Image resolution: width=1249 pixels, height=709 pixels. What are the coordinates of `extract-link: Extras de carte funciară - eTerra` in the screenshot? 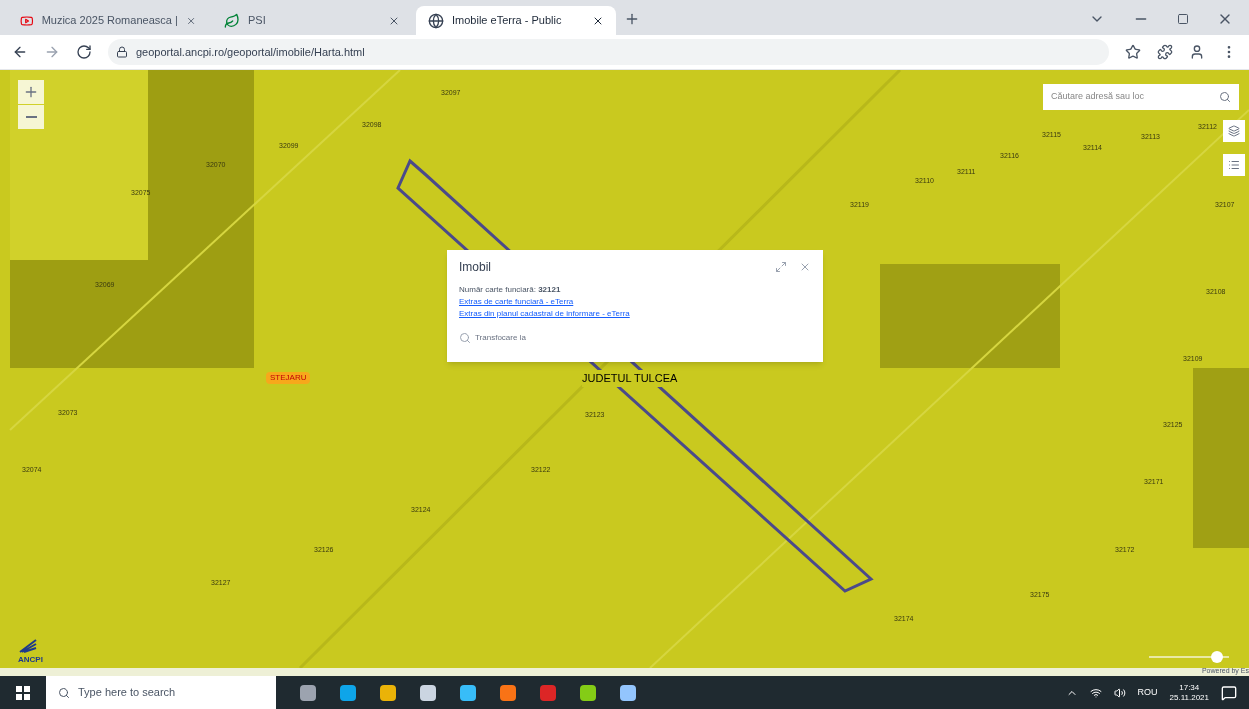 It's located at (635, 302).